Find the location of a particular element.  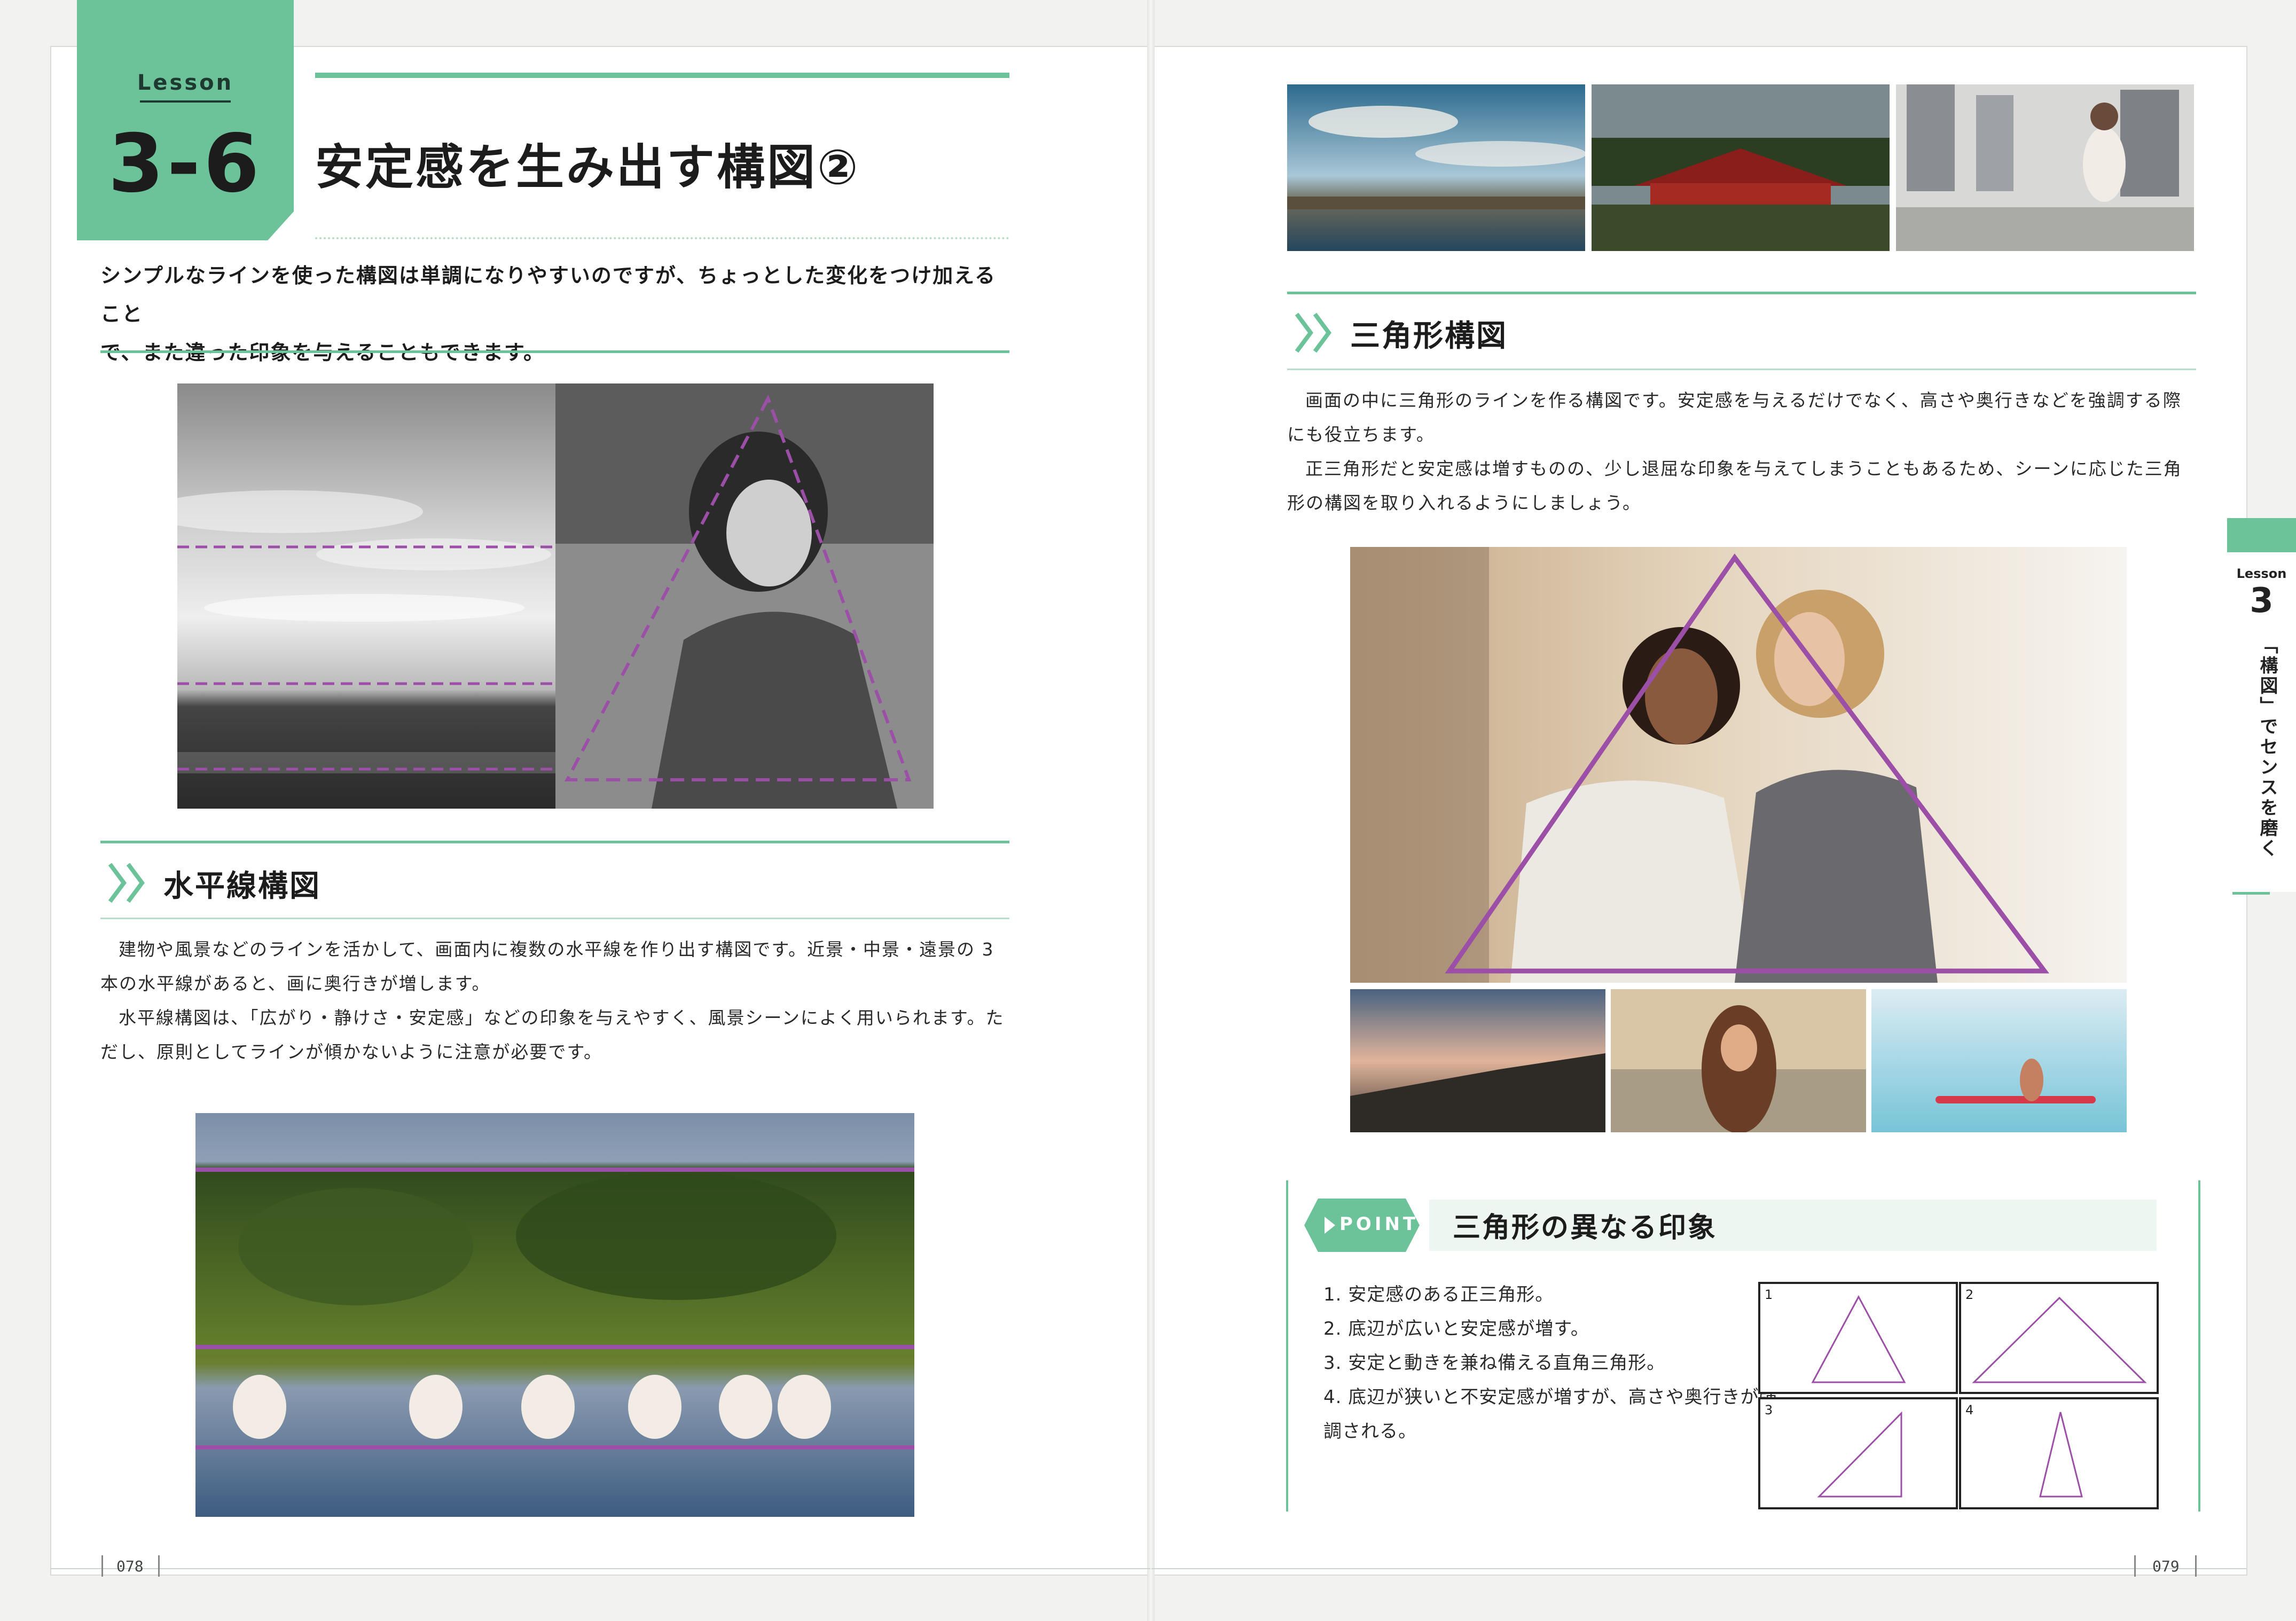

chapter-side-tab: Lesson 3 「構図」でセンスを磨く is located at coordinates (2261, 706).